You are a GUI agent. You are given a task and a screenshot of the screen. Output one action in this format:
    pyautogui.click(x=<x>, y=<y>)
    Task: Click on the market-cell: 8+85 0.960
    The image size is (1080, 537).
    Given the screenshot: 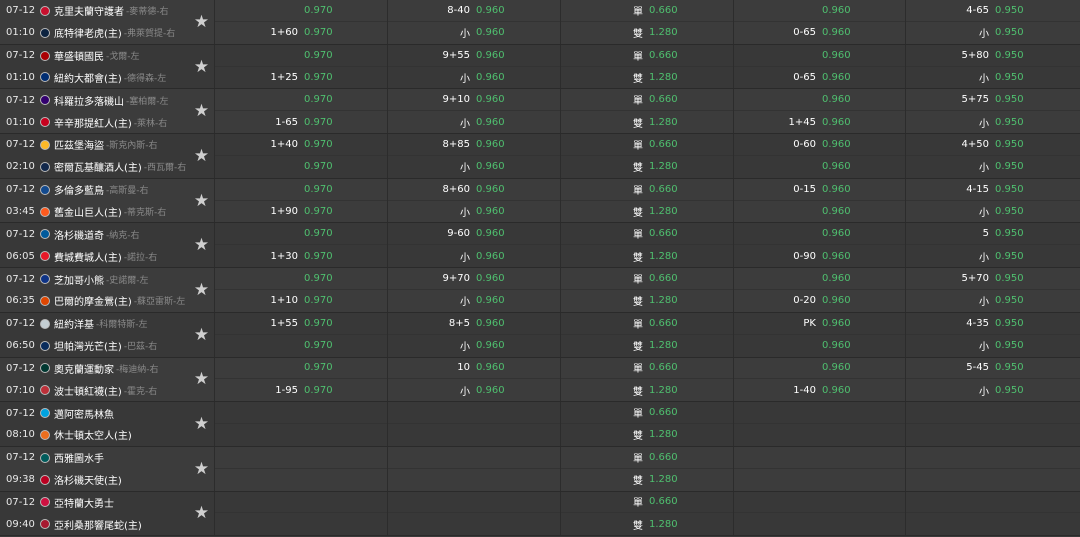 What is the action you would take?
    pyautogui.click(x=474, y=145)
    